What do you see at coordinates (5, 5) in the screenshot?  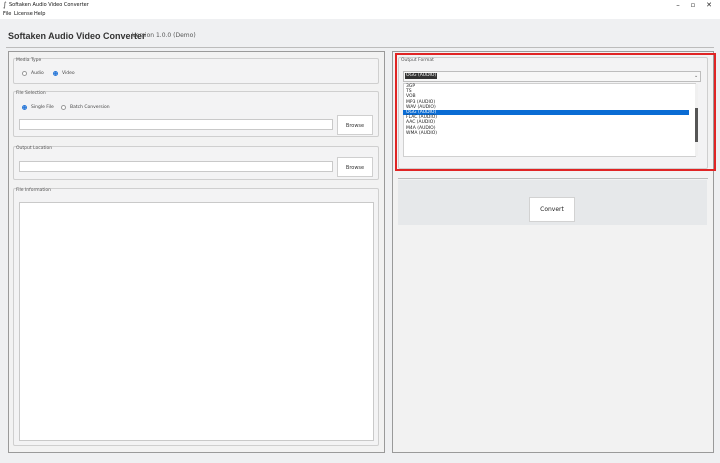 I see `app-logo-icon: ∫` at bounding box center [5, 5].